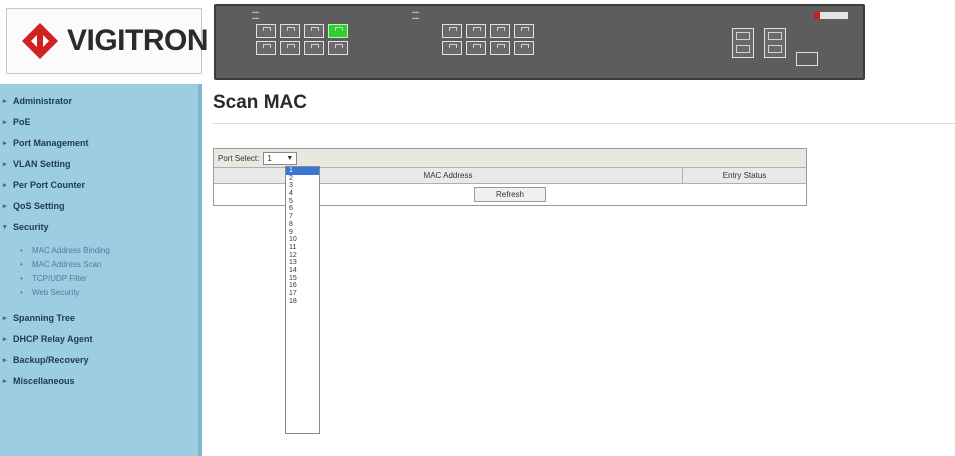  I want to click on dropdown-option: 14, so click(302, 271).